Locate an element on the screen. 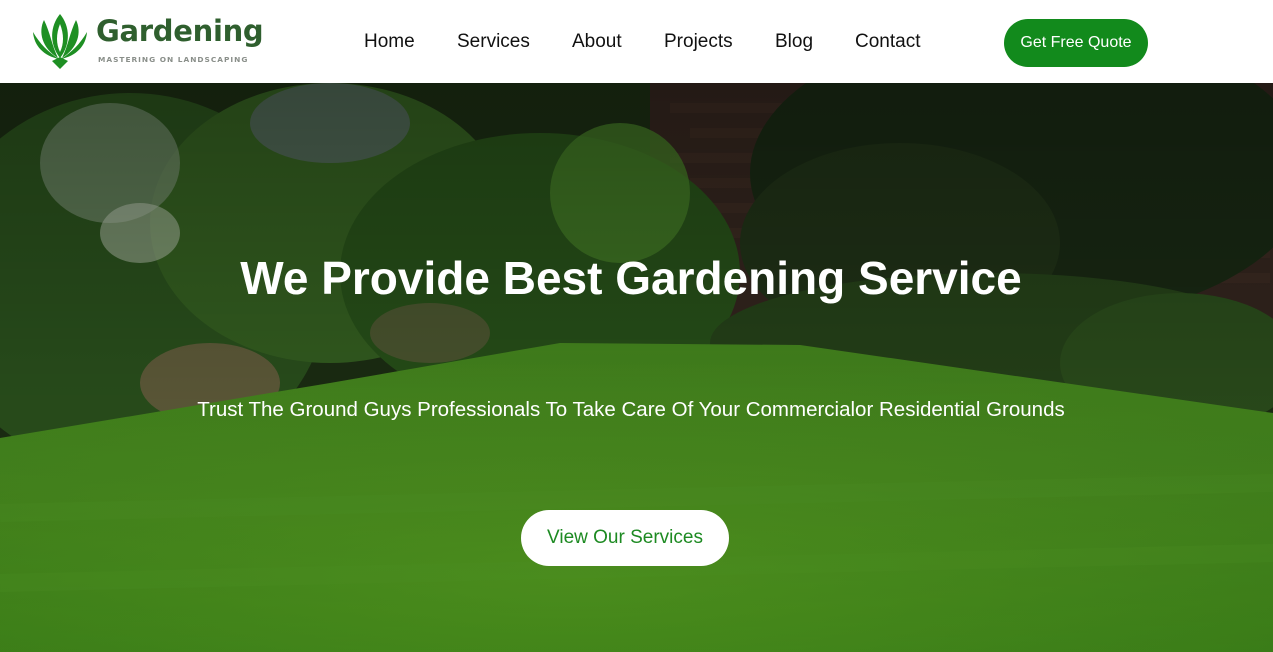 This screenshot has width=1273, height=652. view-our-services-button: View Our Services is located at coordinates (625, 538).